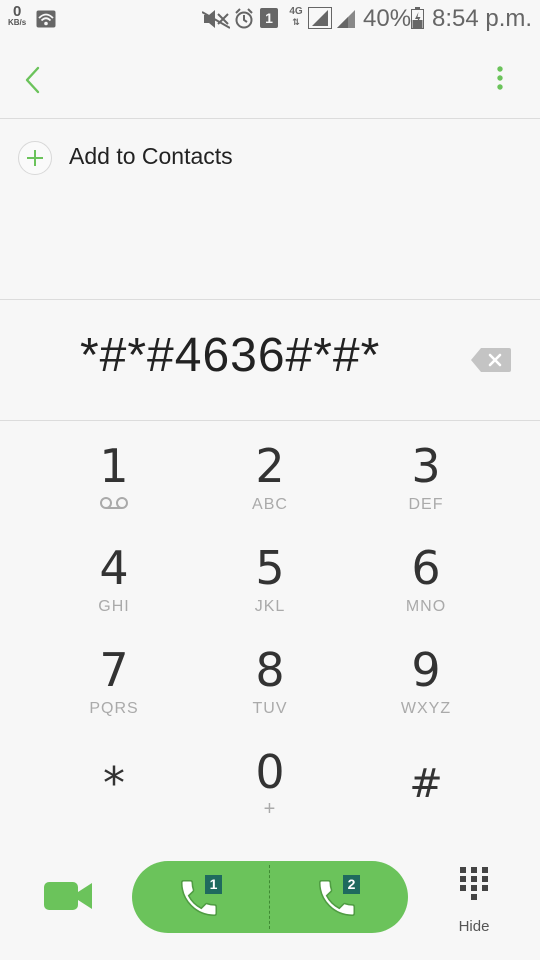  What do you see at coordinates (114, 783) in the screenshot?
I see `key-digit: *` at bounding box center [114, 783].